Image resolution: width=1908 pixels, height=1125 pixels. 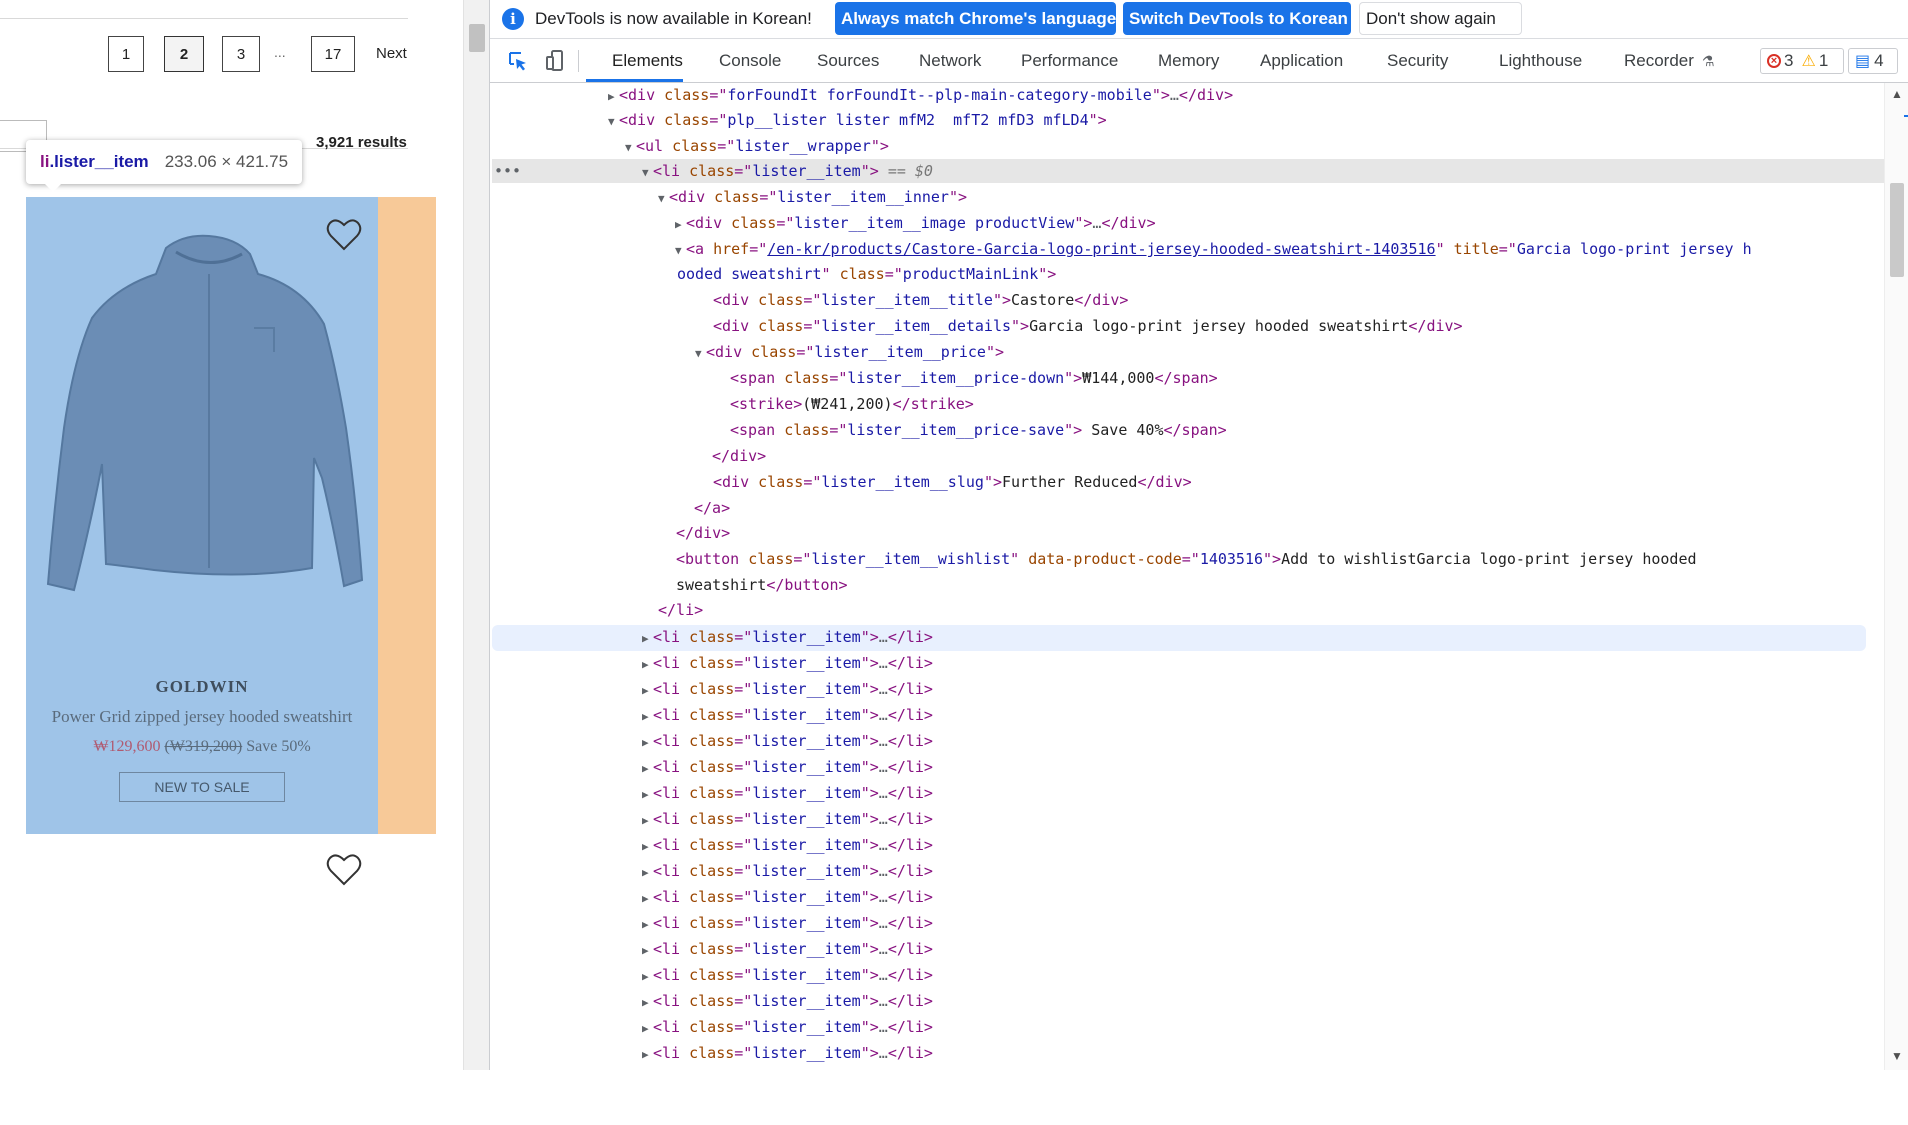 What do you see at coordinates (1237, 18) in the screenshot?
I see `switch-language-button: Switch DevTools to Korean` at bounding box center [1237, 18].